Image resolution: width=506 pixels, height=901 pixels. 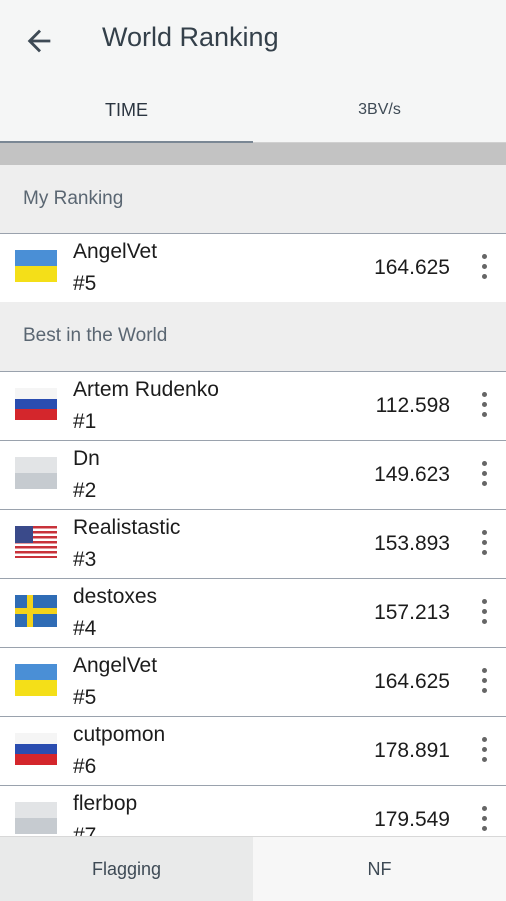 What do you see at coordinates (85, 766) in the screenshot?
I see `player-rank: #6` at bounding box center [85, 766].